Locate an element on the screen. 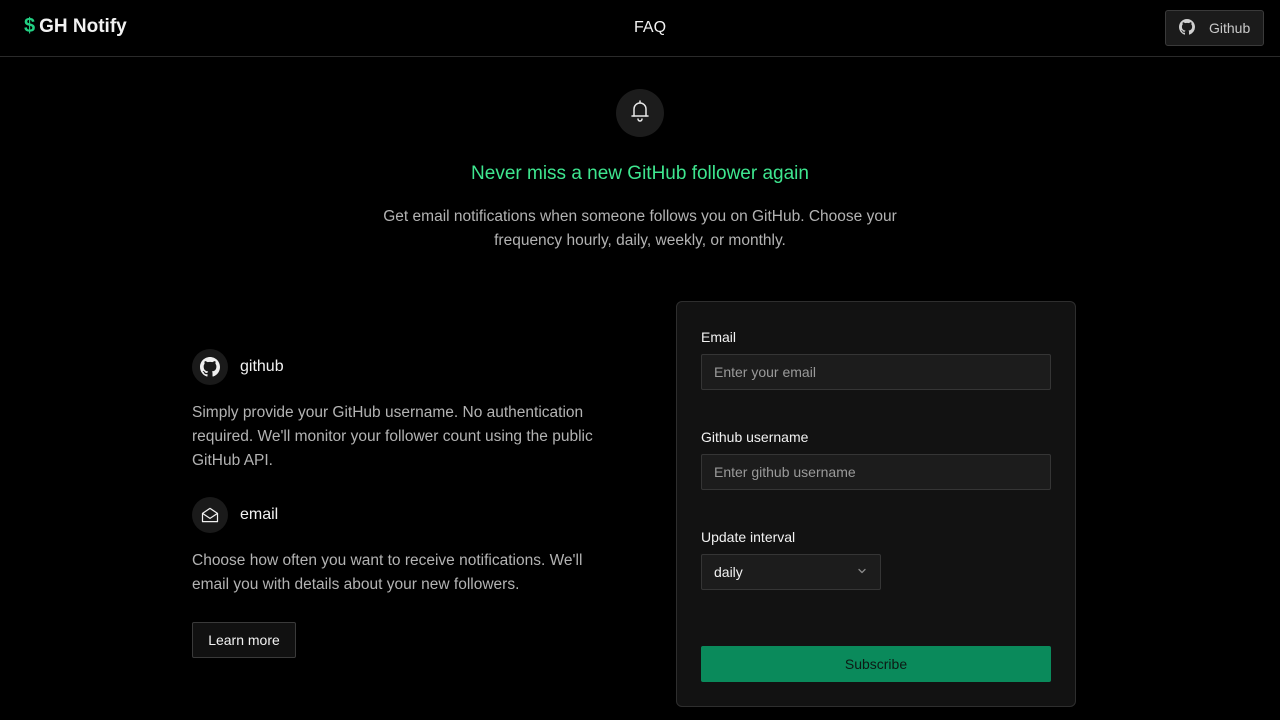 Image resolution: width=1280 pixels, height=720 pixels. top-navbar: $ GH Notify FAQ Github is located at coordinates (640, 28).